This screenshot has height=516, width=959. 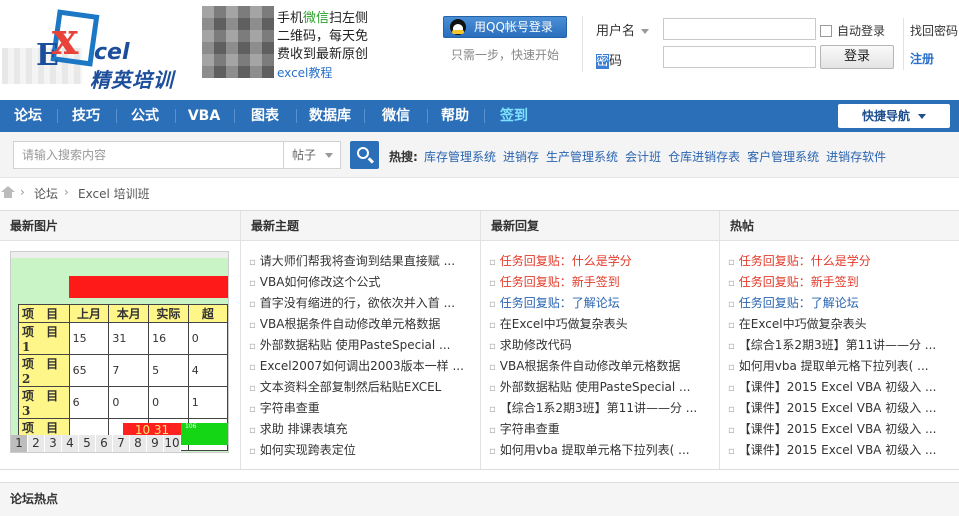 What do you see at coordinates (155, 443) in the screenshot?
I see `pager-page: 9` at bounding box center [155, 443].